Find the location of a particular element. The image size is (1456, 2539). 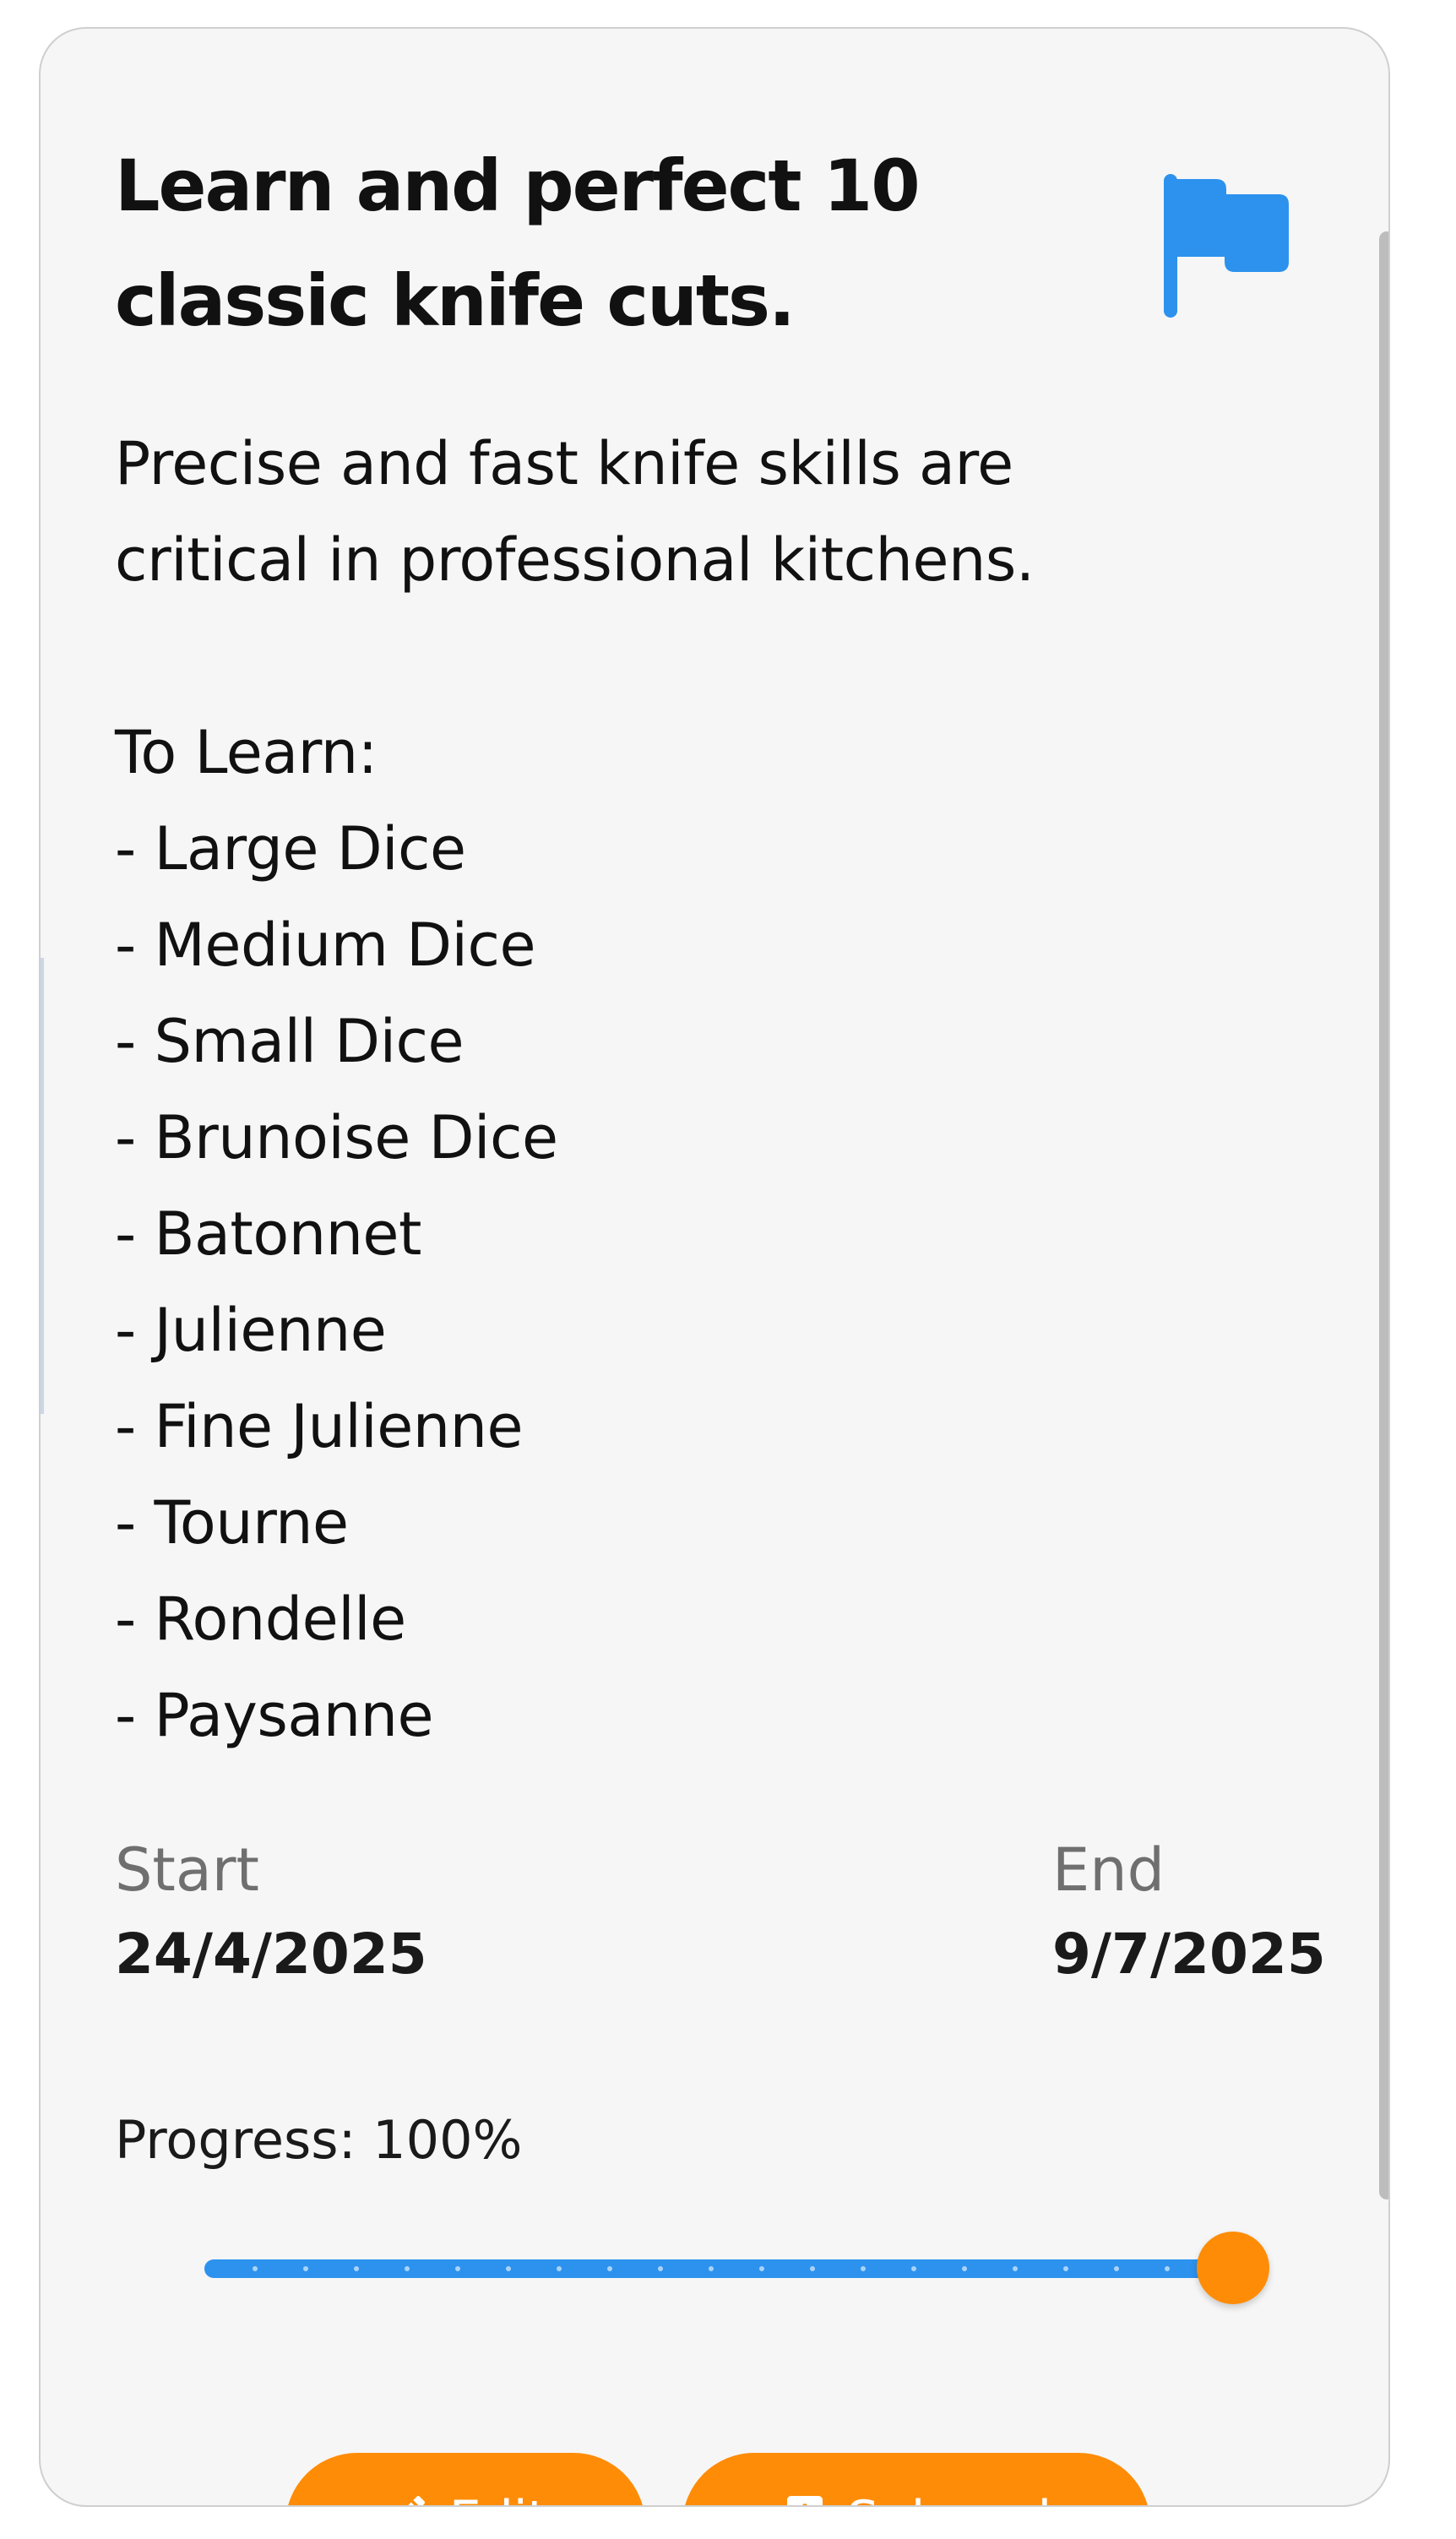

progress-label: Progress: 100% is located at coordinates (319, 2140).